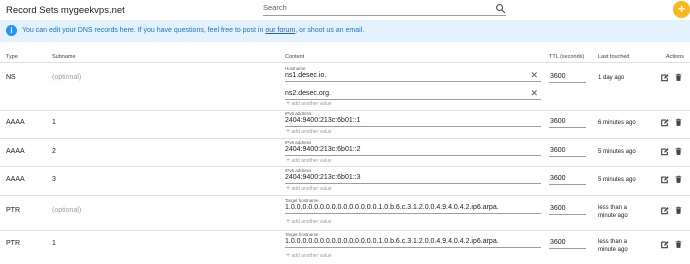 This screenshot has width=690, height=264. Describe the element at coordinates (675, 57) in the screenshot. I see `column-header-actions: Actions` at that location.